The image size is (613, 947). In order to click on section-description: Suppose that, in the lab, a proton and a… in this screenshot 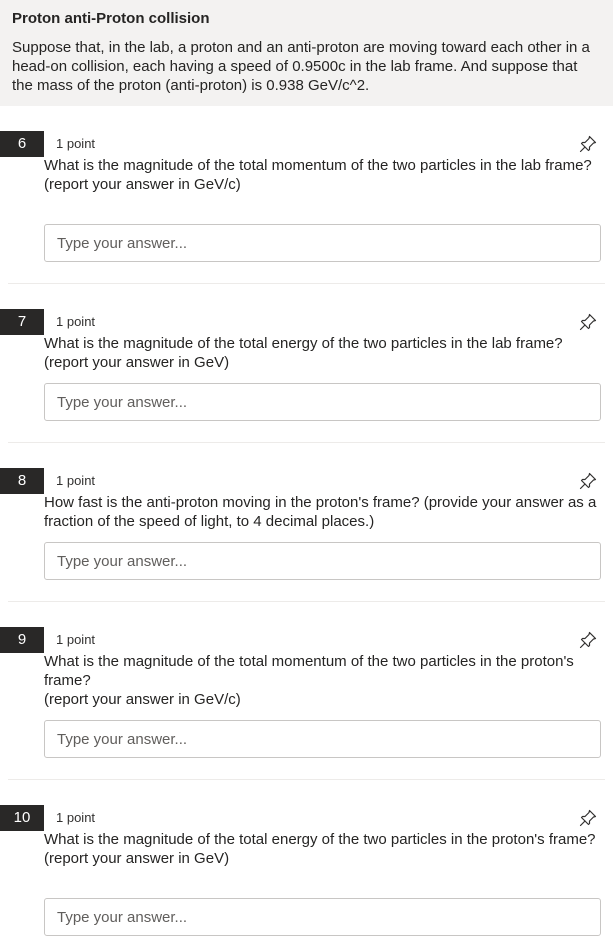, I will do `click(301, 66)`.